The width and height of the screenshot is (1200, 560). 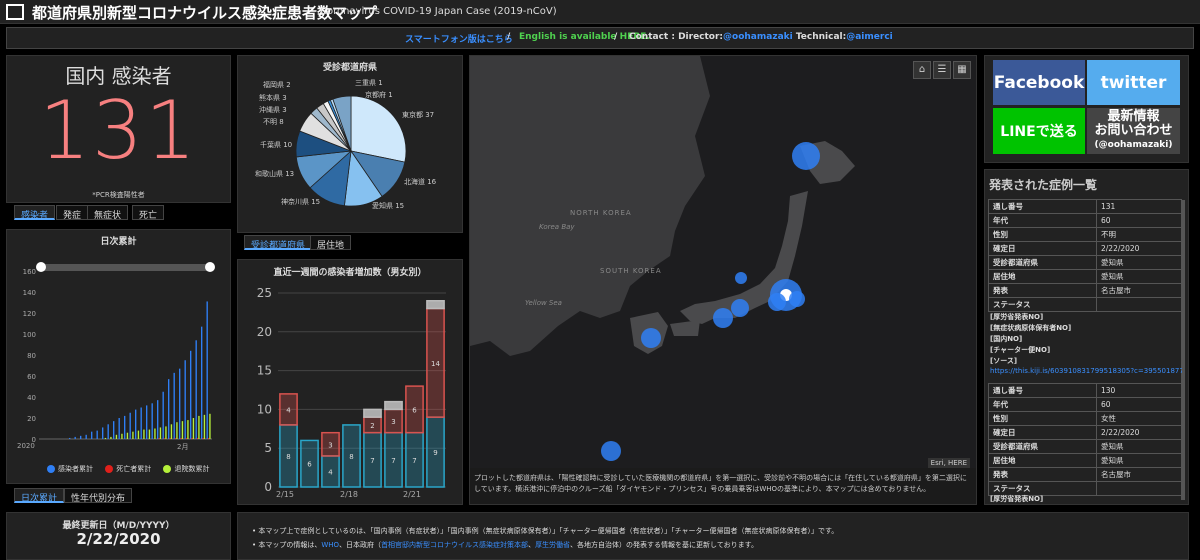 I want to click on range-slider-track, so click(x=125, y=267).